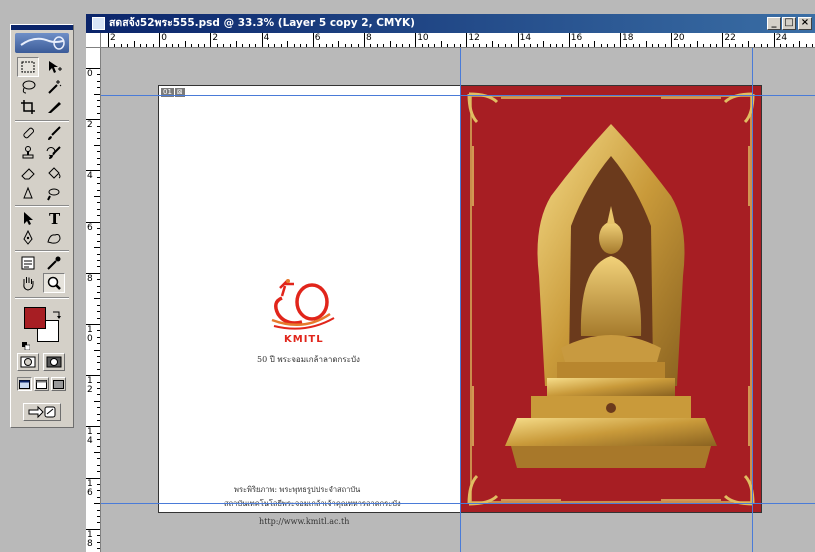 This screenshot has width=815, height=552. Describe the element at coordinates (28, 107) in the screenshot. I see `crop-icon` at that location.